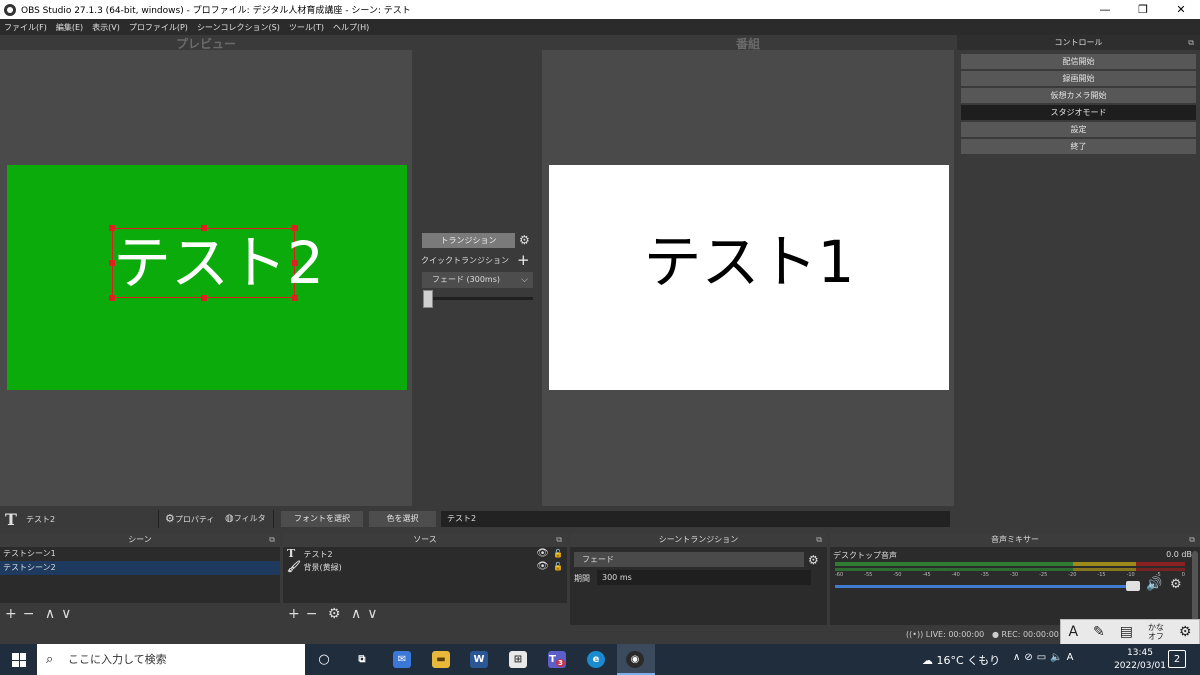  Describe the element at coordinates (238, 27) in the screenshot. I see `menu-scene-collection: シーンコレクション(S)` at that location.